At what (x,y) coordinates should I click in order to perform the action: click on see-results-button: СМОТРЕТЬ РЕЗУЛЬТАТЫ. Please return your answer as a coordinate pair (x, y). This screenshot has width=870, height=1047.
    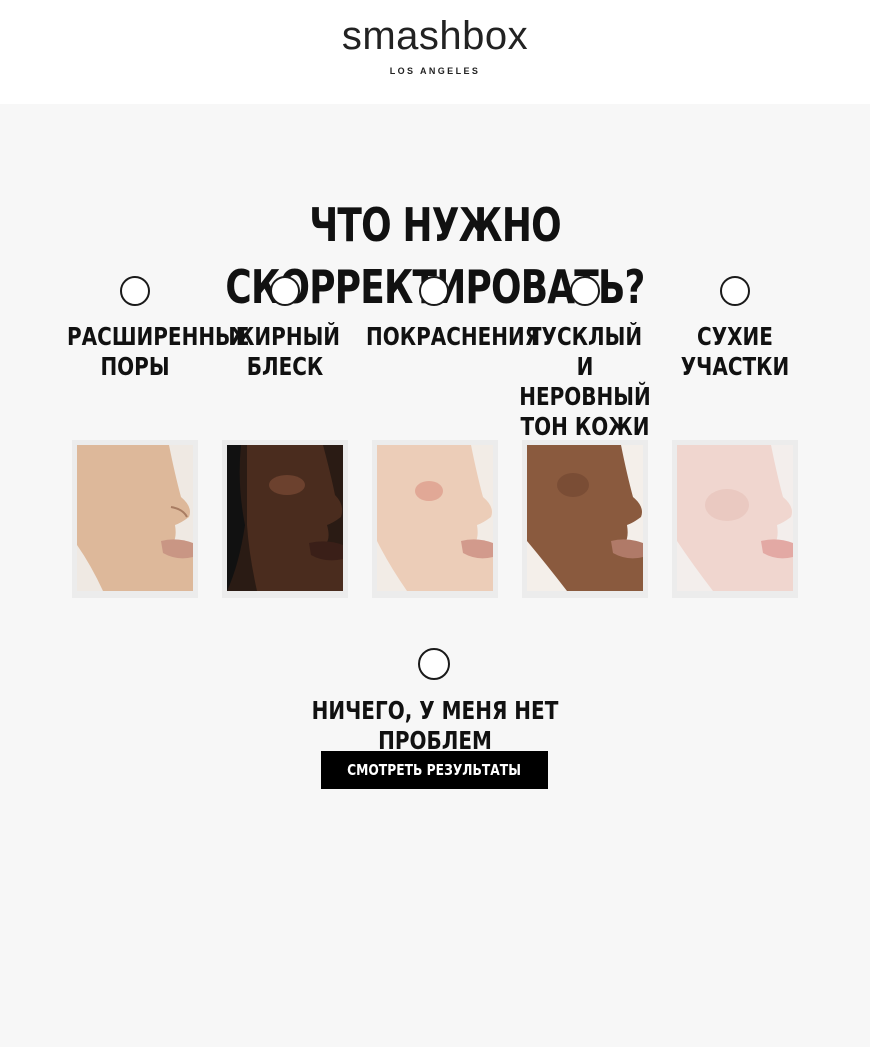
    Looking at the image, I should click on (434, 770).